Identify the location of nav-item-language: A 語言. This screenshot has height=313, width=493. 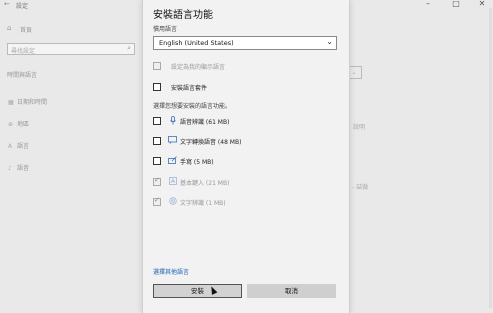
(18, 145).